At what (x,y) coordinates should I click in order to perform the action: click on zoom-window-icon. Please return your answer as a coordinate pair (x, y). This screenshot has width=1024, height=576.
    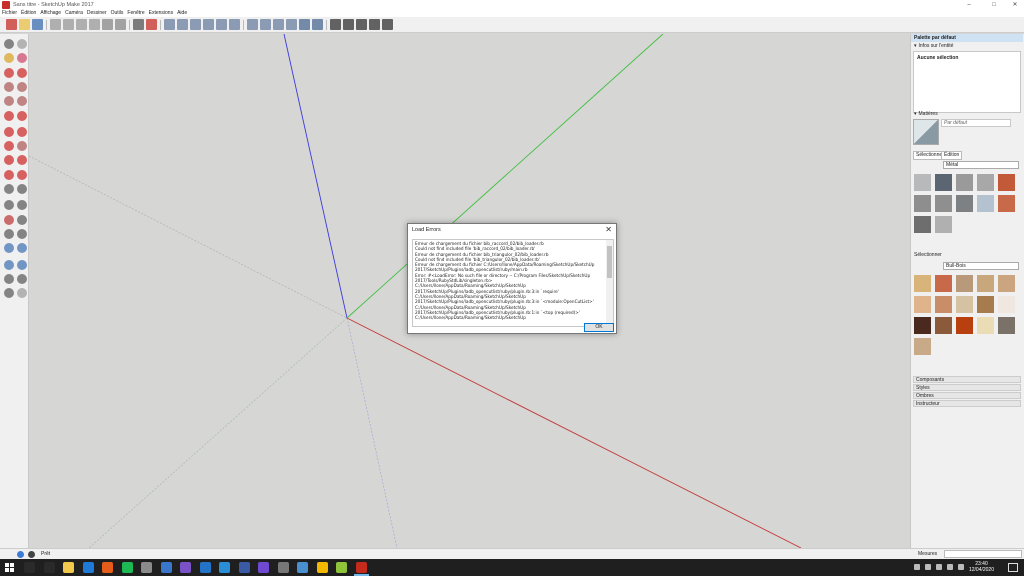
    Looking at the image, I should click on (22, 248).